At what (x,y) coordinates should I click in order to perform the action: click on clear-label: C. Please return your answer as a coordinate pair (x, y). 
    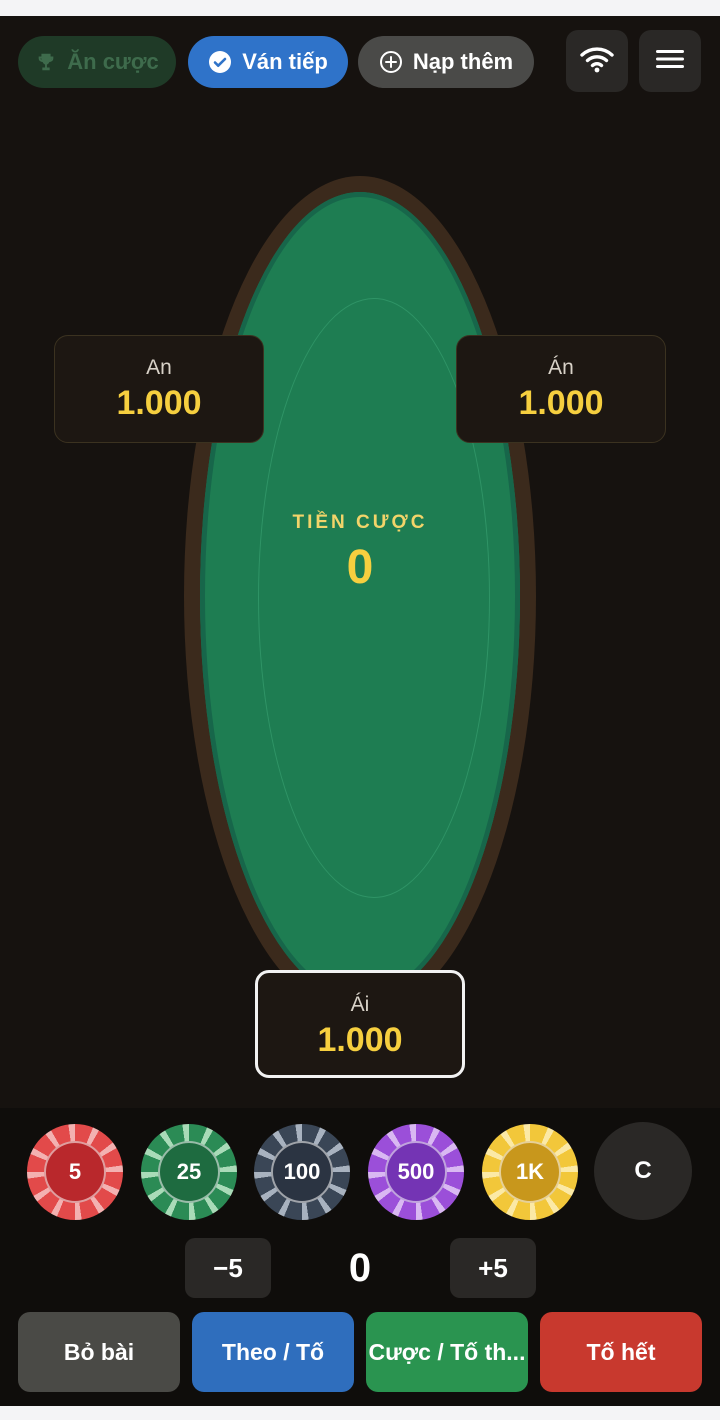
    Looking at the image, I should click on (643, 1170).